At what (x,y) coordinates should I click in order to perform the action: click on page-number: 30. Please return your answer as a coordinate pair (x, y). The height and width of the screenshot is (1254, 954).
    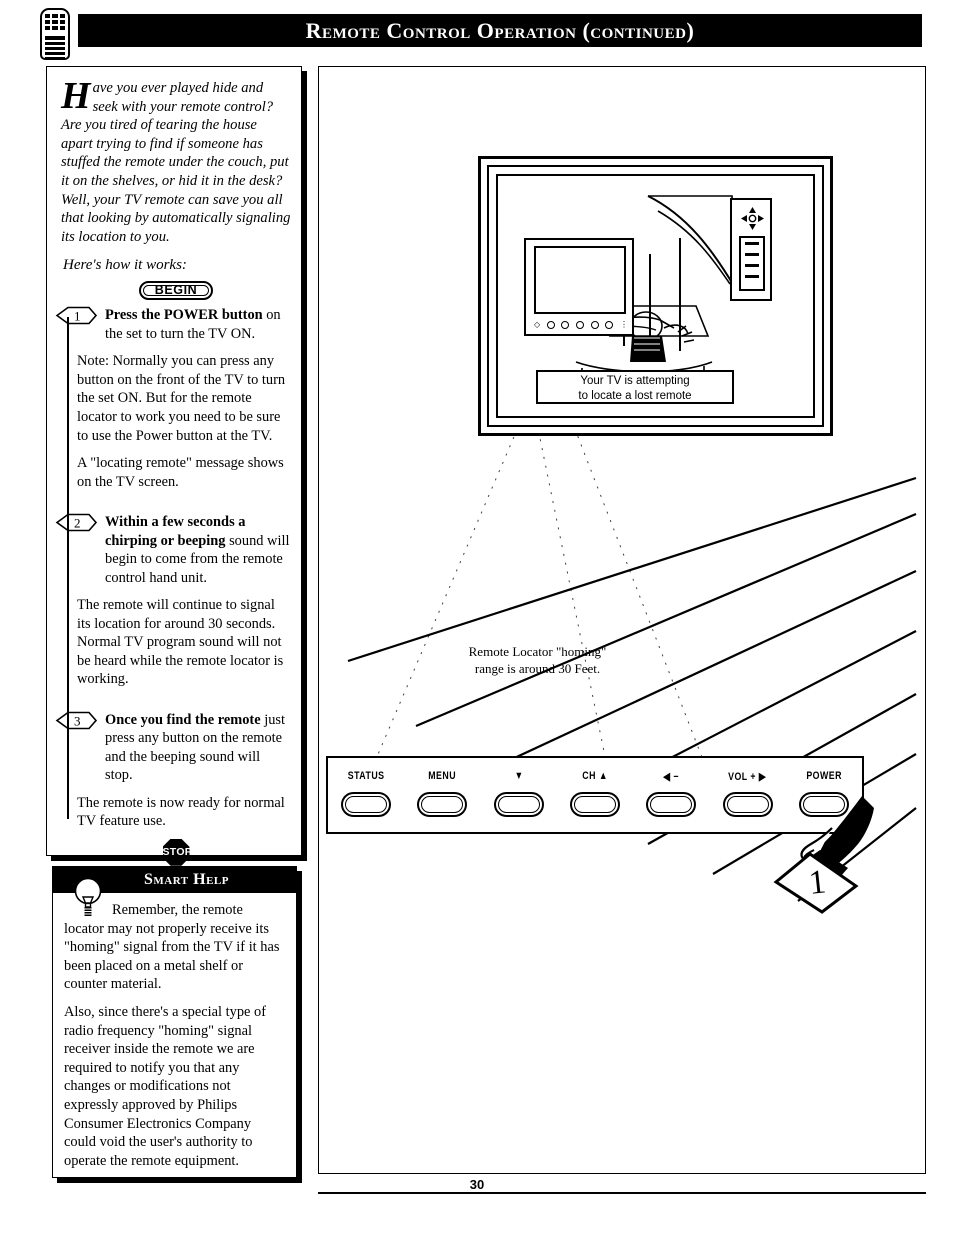
    Looking at the image, I should click on (477, 1184).